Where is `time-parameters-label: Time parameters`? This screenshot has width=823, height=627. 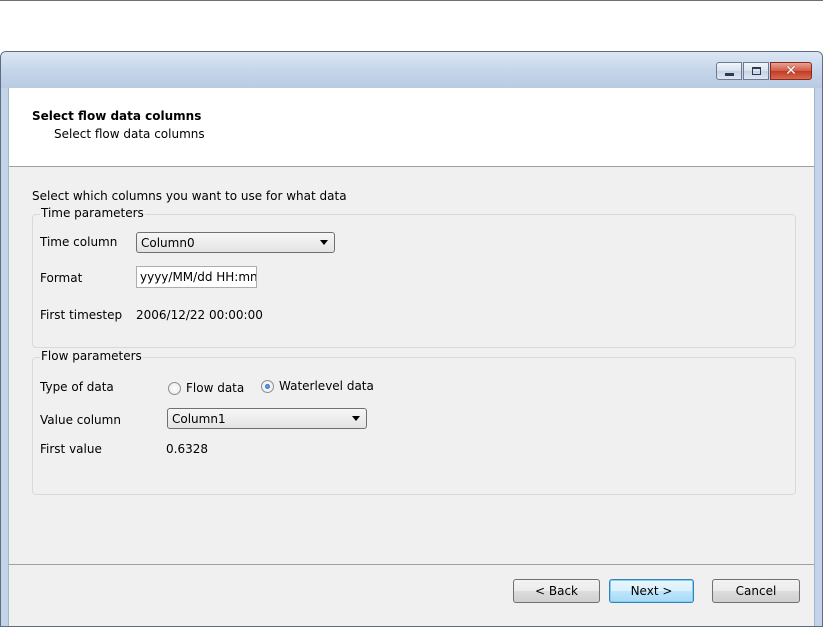 time-parameters-label: Time parameters is located at coordinates (92, 213).